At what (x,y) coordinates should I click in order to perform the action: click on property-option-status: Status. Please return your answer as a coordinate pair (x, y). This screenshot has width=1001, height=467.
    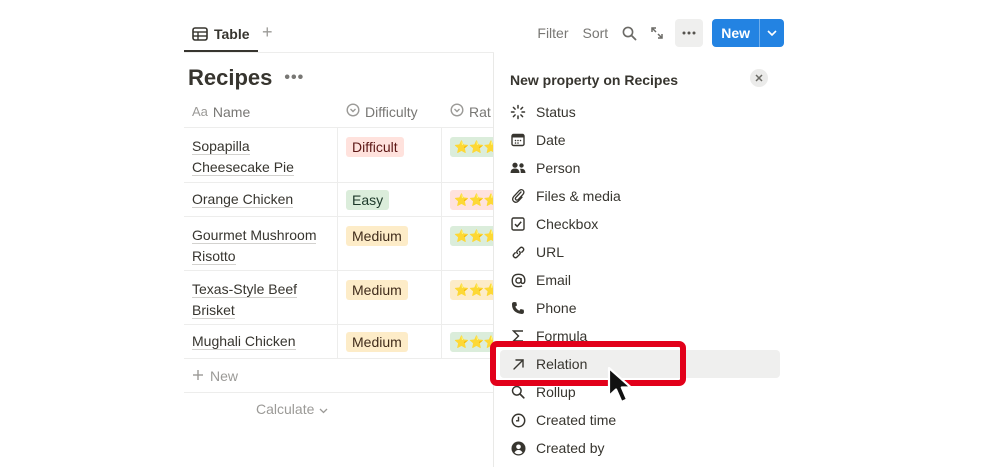
    Looking at the image, I should click on (640, 112).